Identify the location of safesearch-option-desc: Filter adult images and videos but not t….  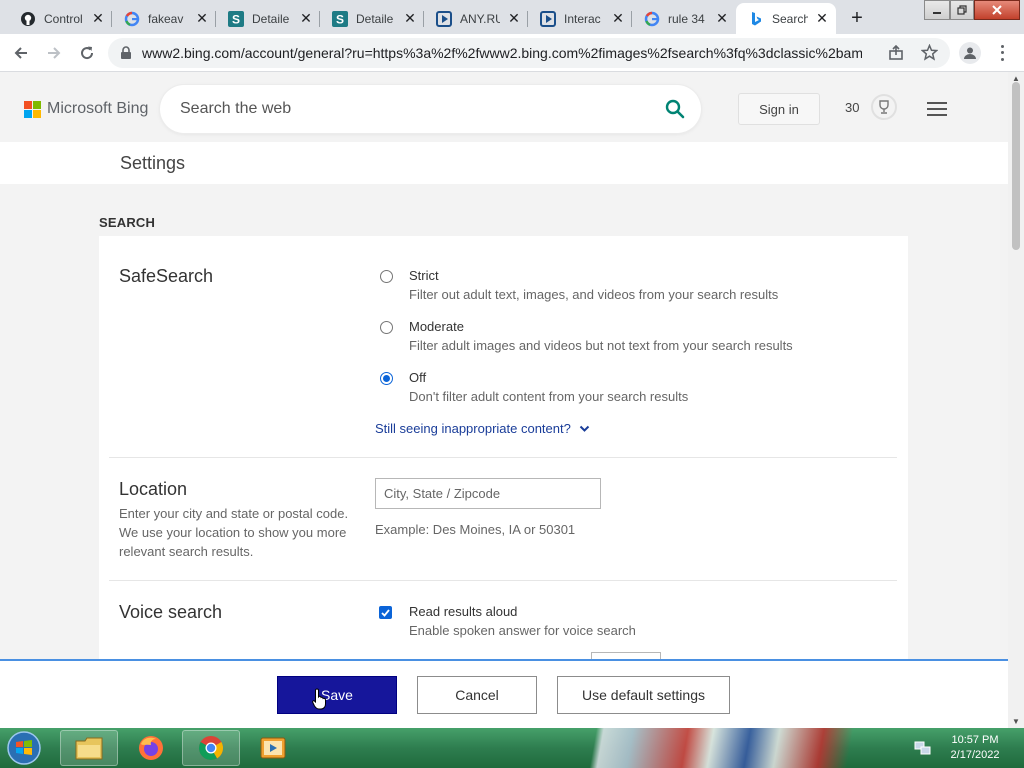
(601, 345).